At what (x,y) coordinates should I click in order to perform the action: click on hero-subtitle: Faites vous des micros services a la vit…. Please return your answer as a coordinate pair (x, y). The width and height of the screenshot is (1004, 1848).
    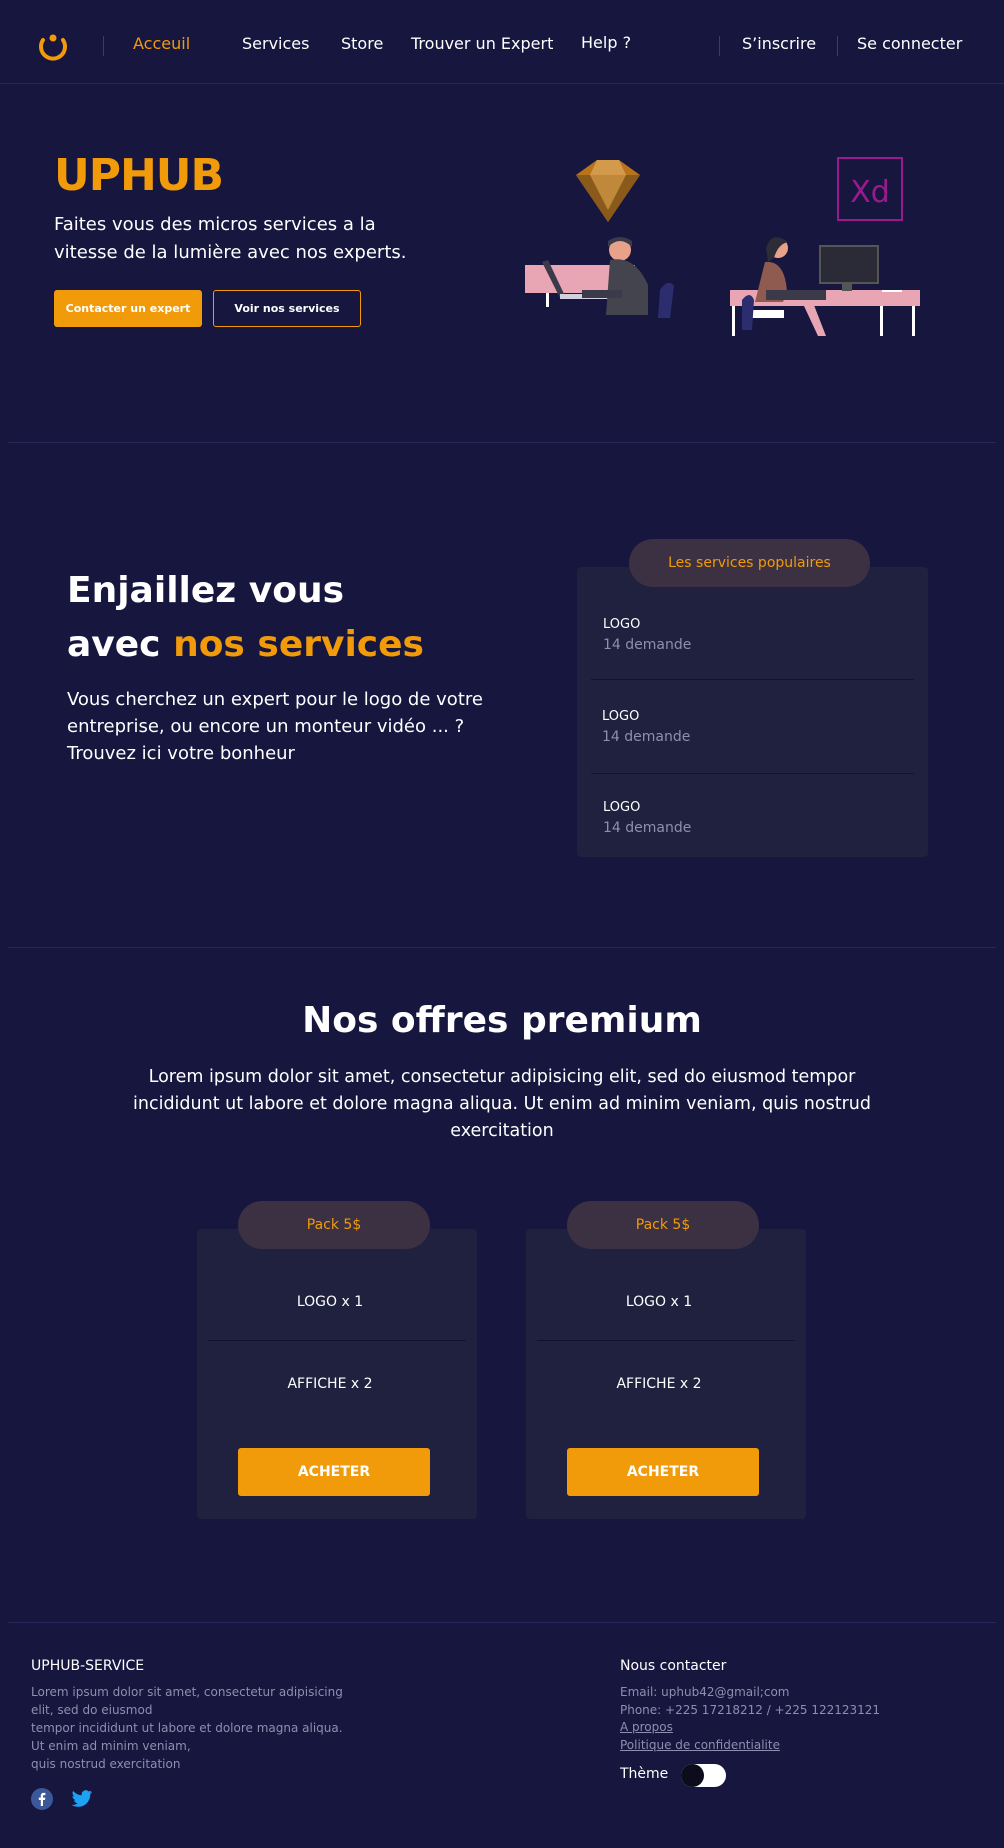
    Looking at the image, I should click on (230, 238).